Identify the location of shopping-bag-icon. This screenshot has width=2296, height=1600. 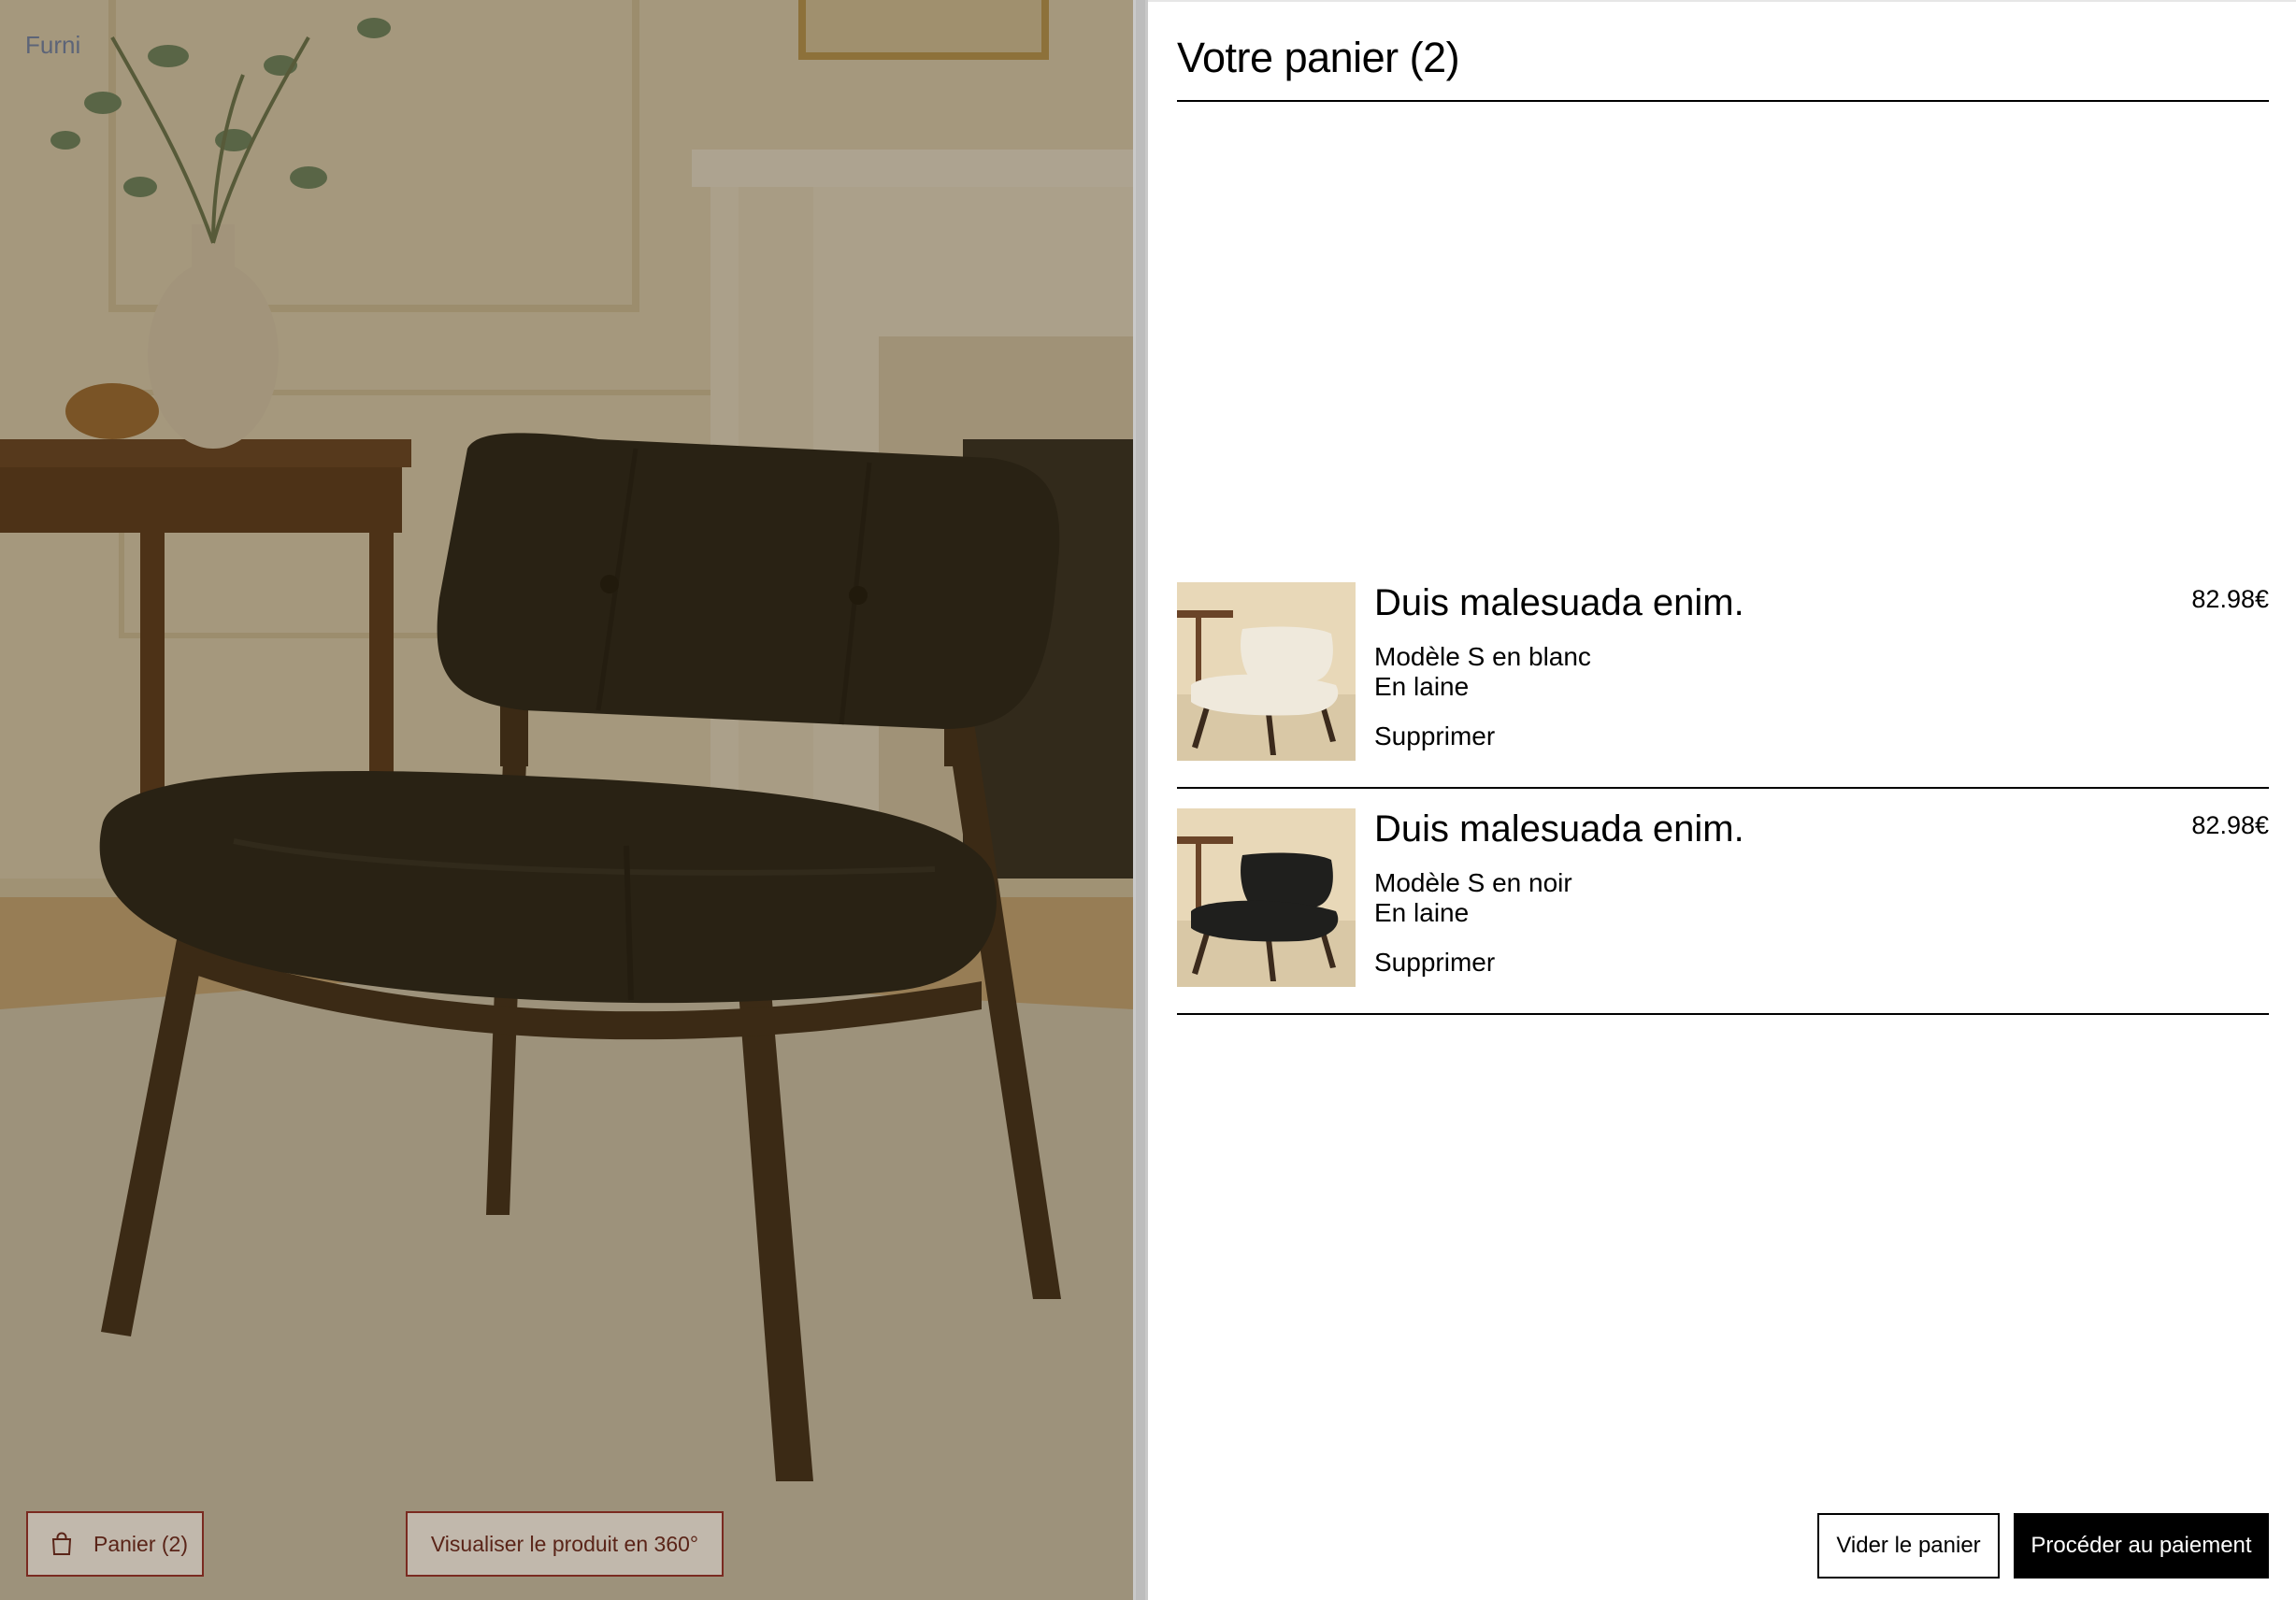
(62, 1543).